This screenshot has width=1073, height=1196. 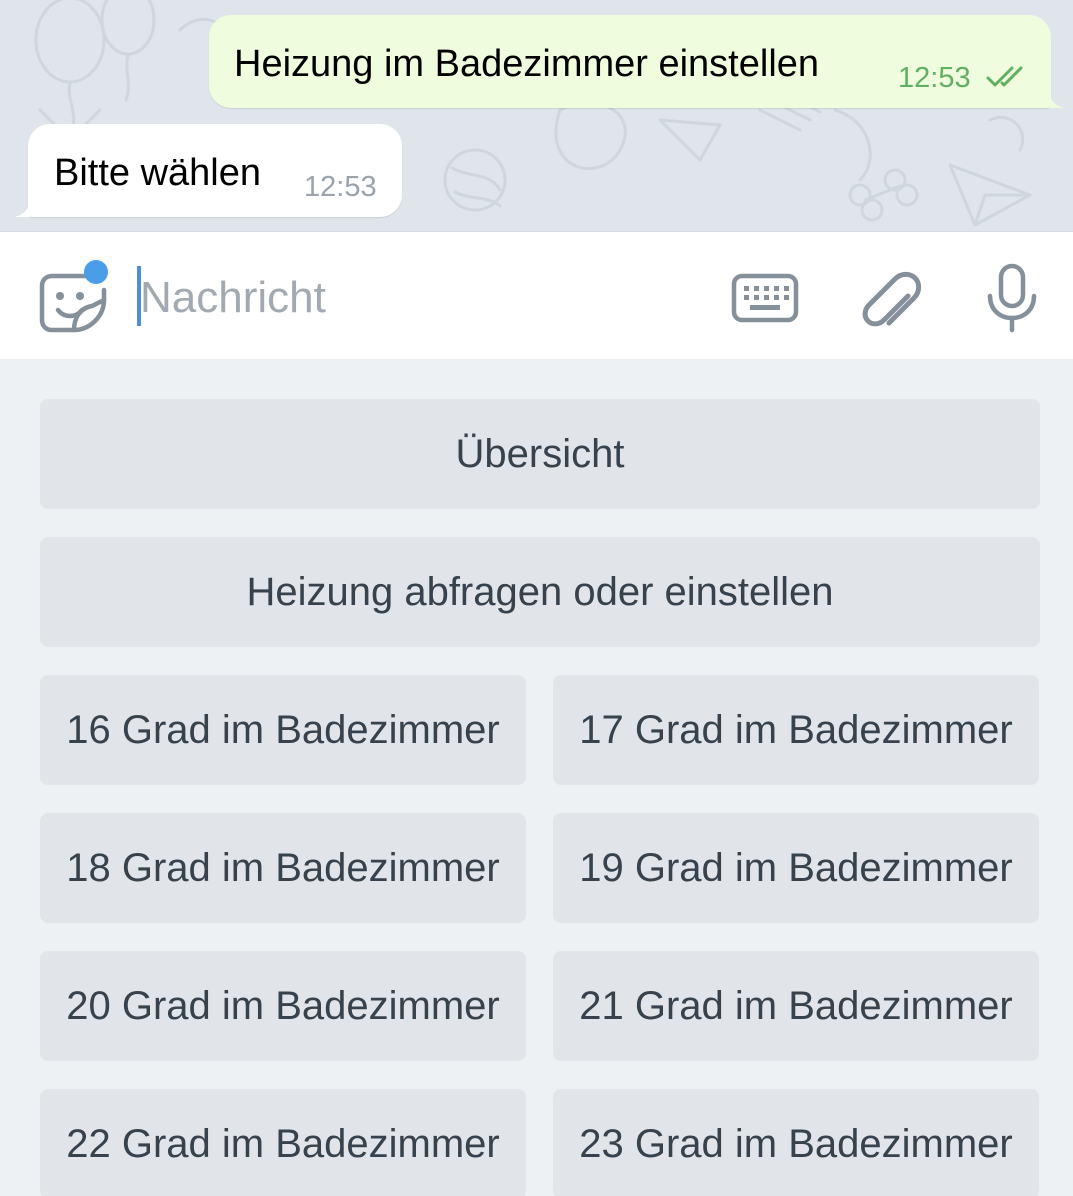 I want to click on double-check-icon, so click(x=1004, y=76).